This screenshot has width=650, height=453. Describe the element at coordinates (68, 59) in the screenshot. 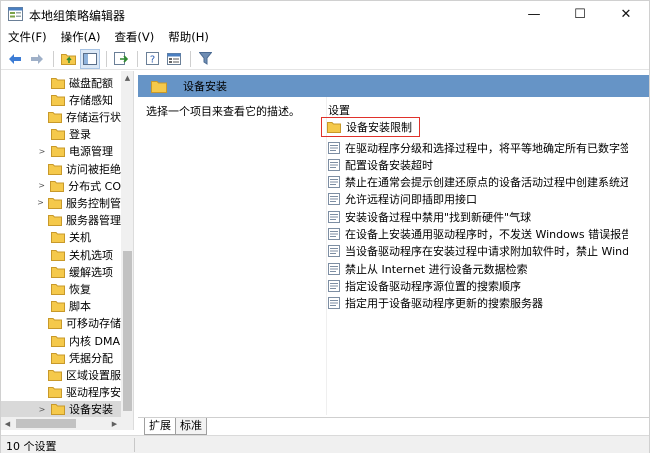

I see `up-folder-button` at that location.